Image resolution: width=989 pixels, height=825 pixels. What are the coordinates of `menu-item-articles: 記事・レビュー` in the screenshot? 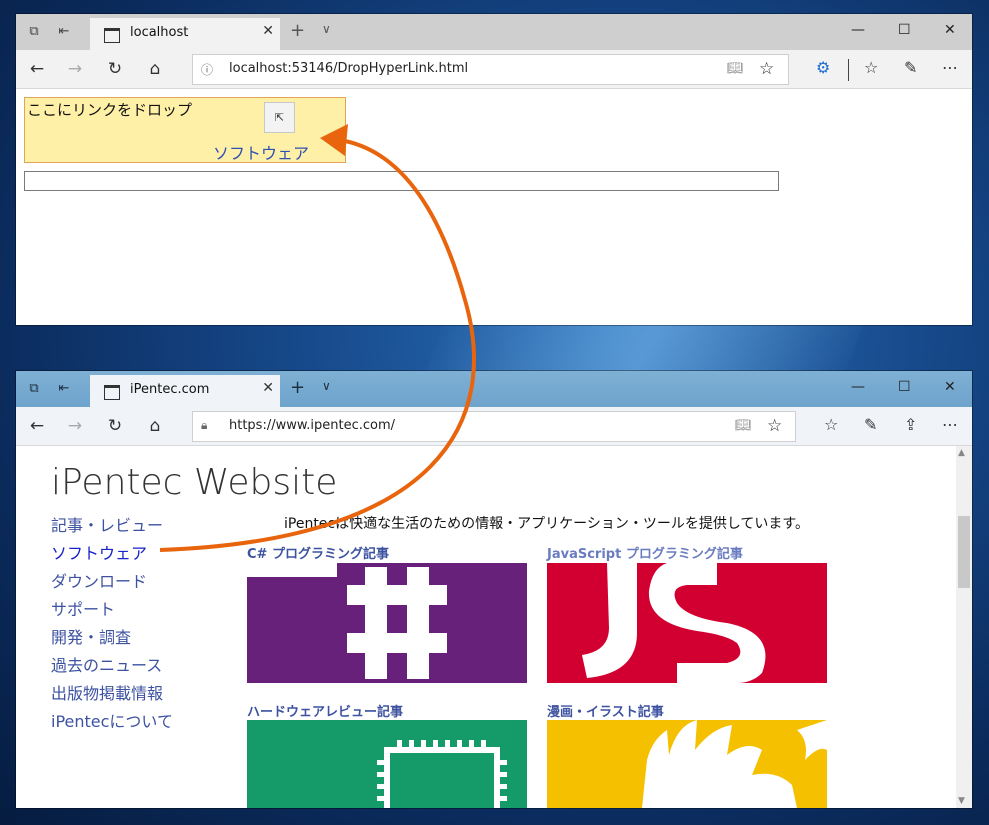 It's located at (112, 530).